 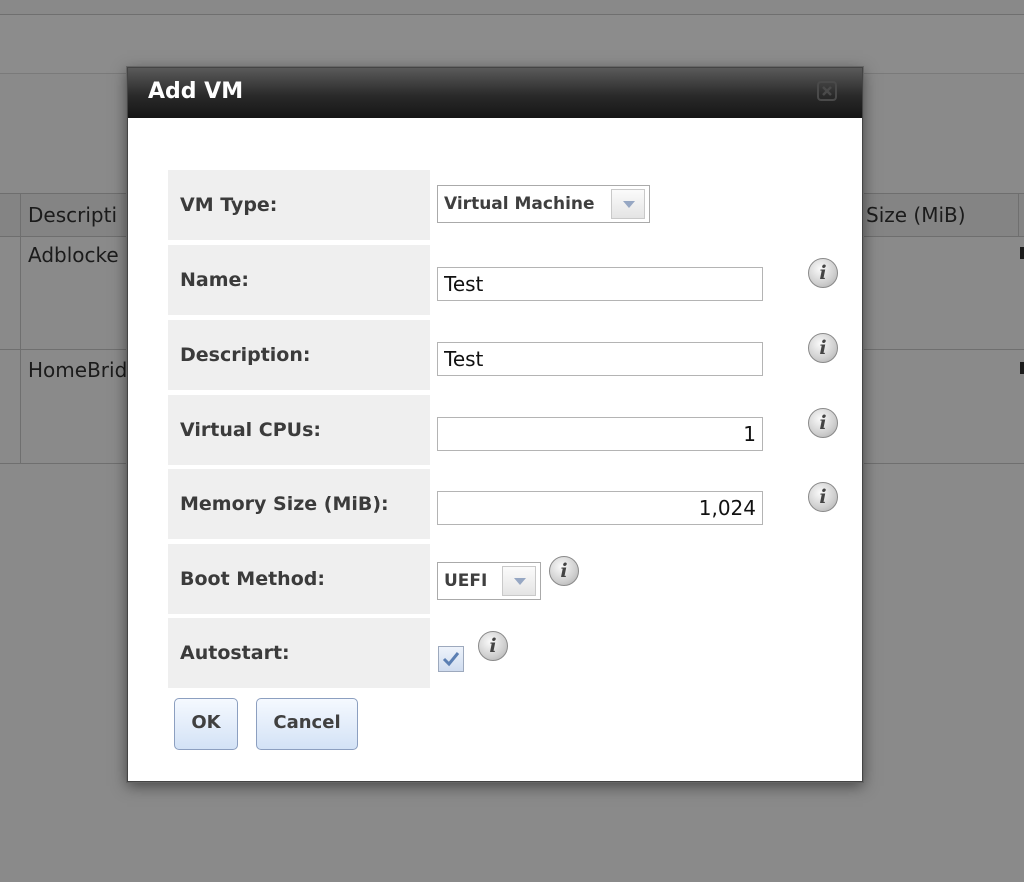 What do you see at coordinates (466, 581) in the screenshot?
I see `boot-method-value: UEFI` at bounding box center [466, 581].